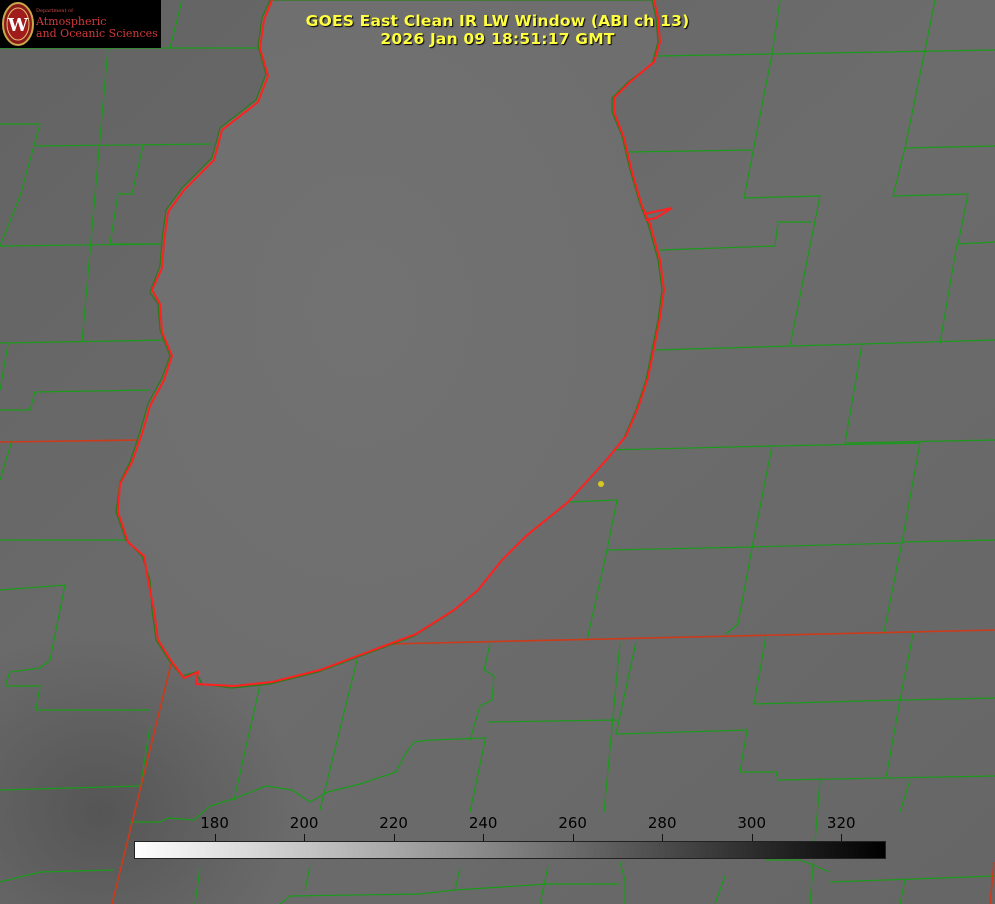 This screenshot has height=904, width=995. I want to click on colorbar, so click(510, 850).